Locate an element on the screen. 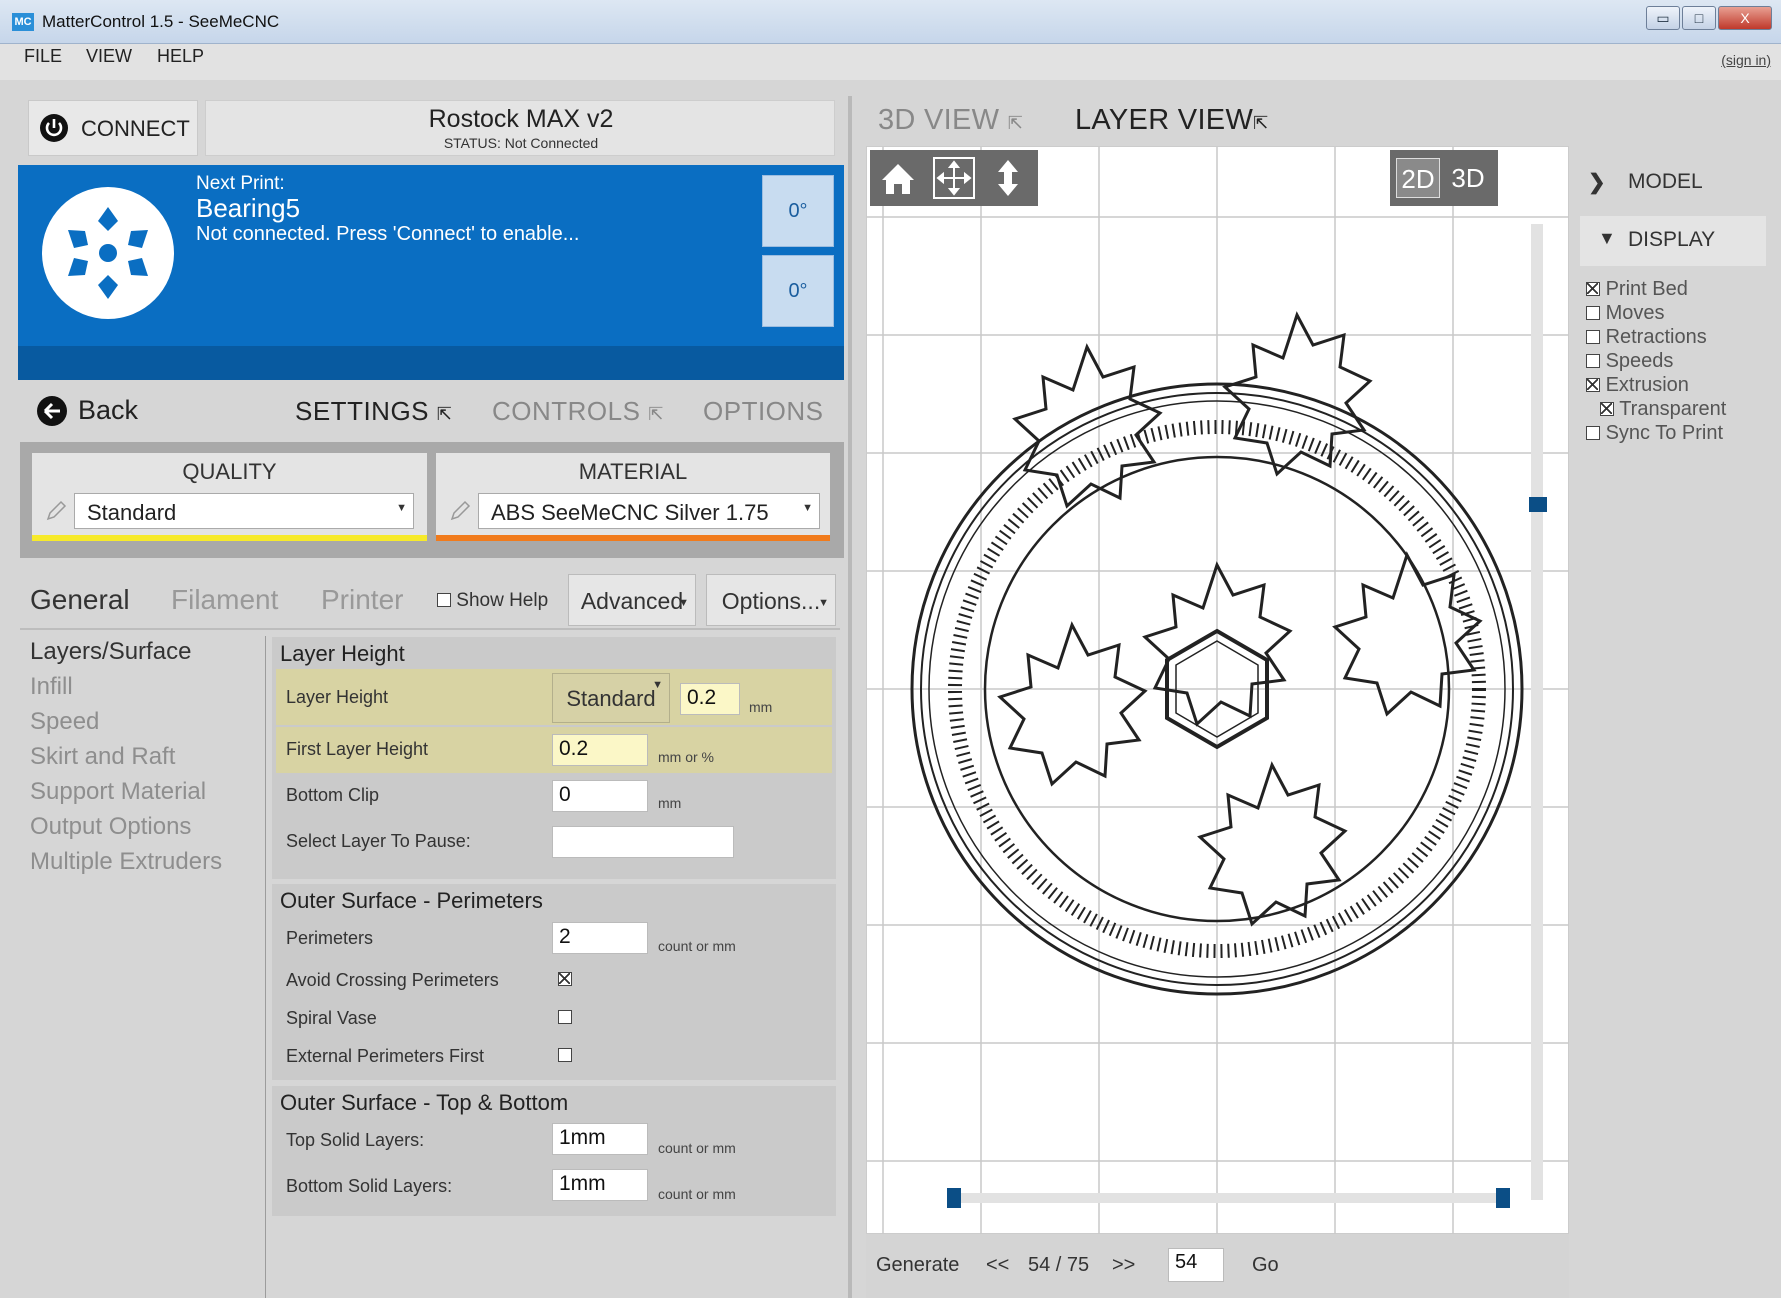 The image size is (1781, 1298). option-moves: Moves is located at coordinates (1625, 313).